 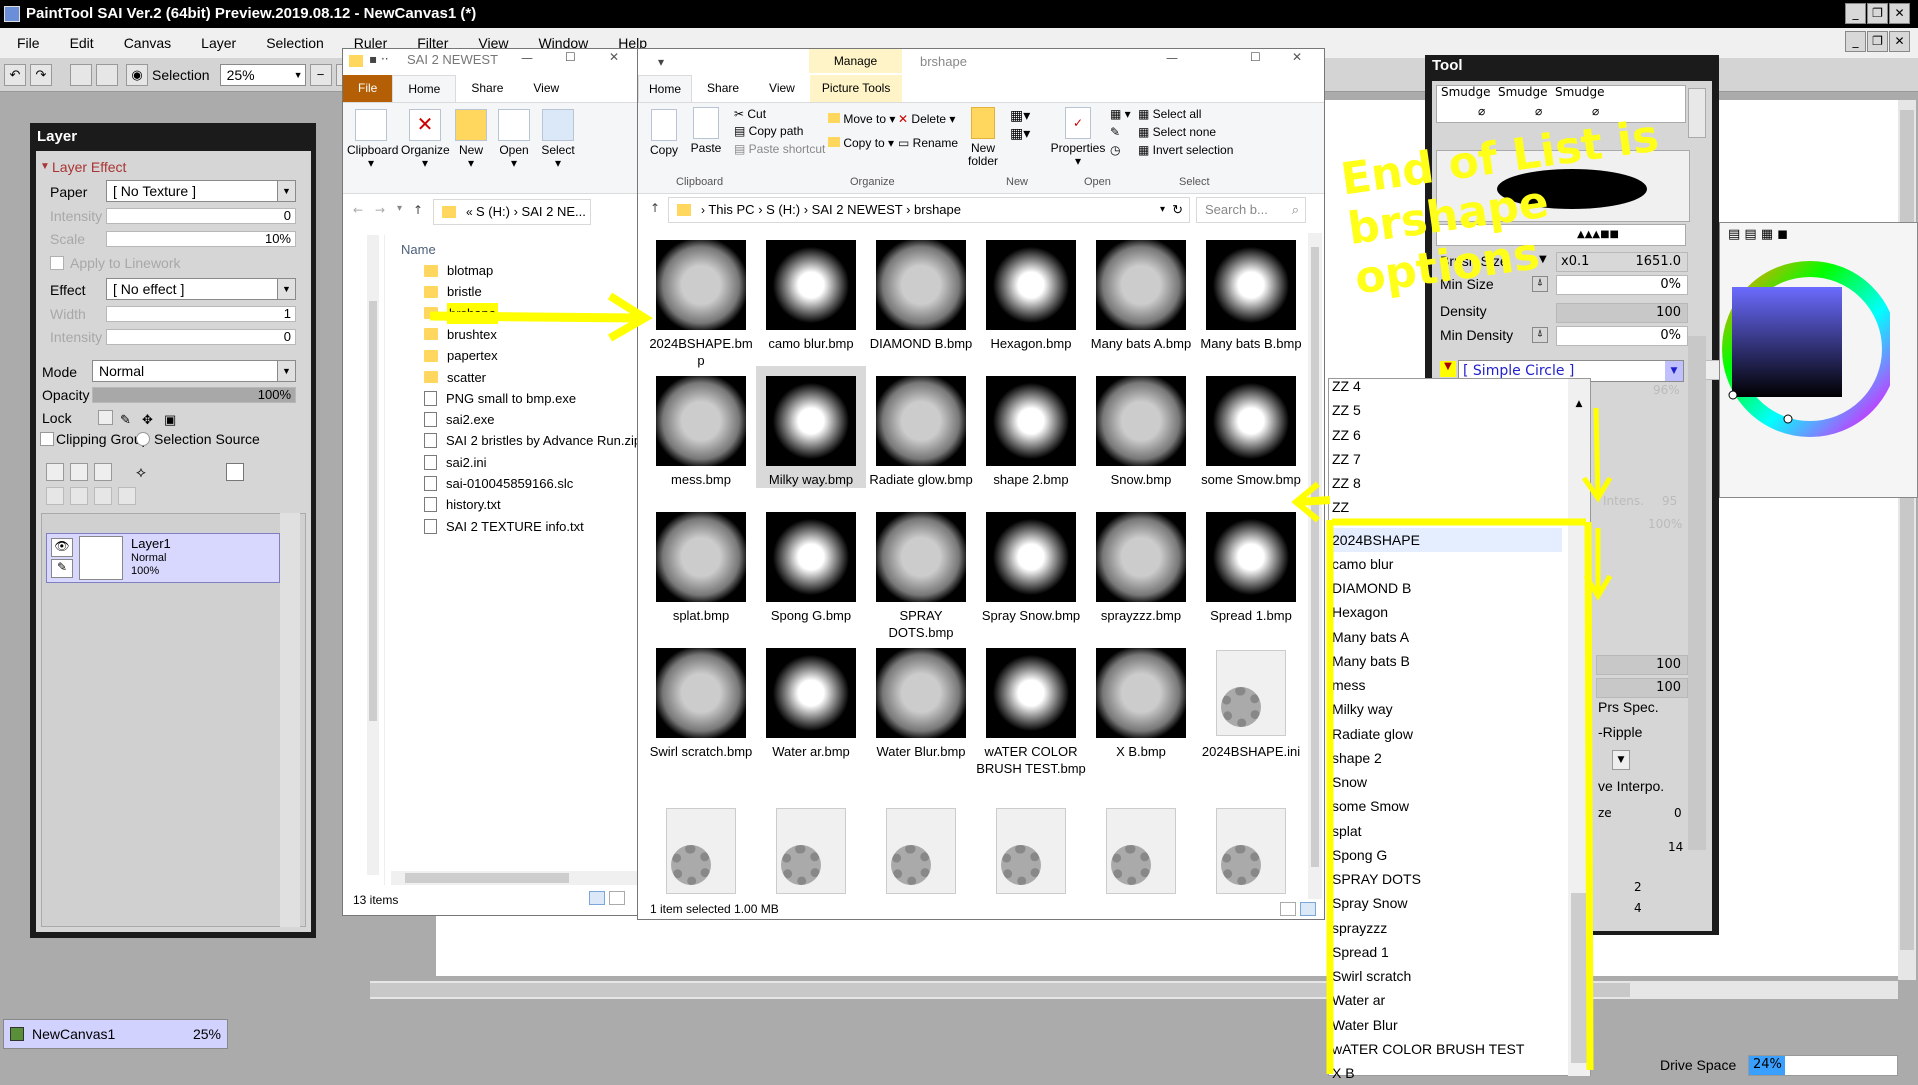 I want to click on copy-to-button: Copy to ▾, so click(x=861, y=143).